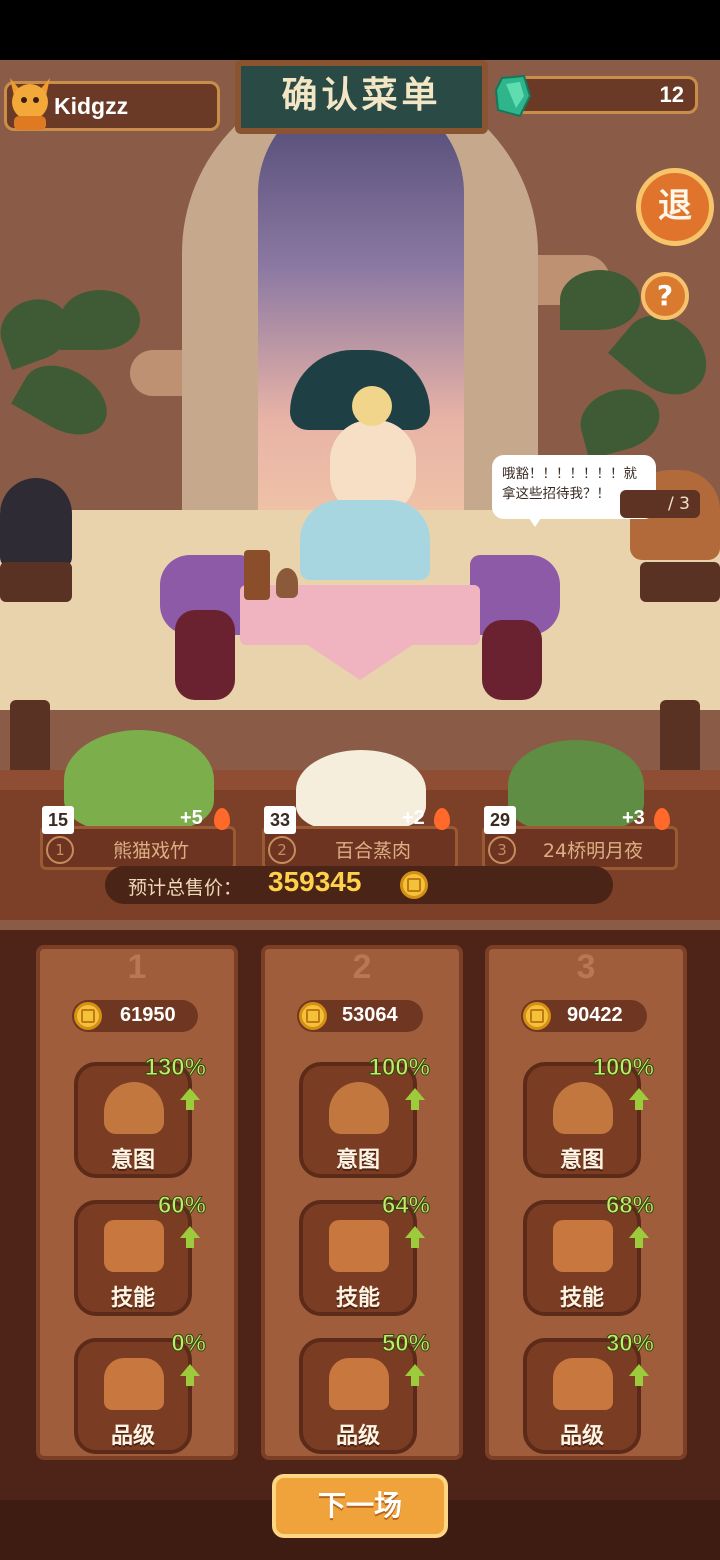 The width and height of the screenshot is (720, 1560). What do you see at coordinates (287, 583) in the screenshot?
I see `wine-pot` at bounding box center [287, 583].